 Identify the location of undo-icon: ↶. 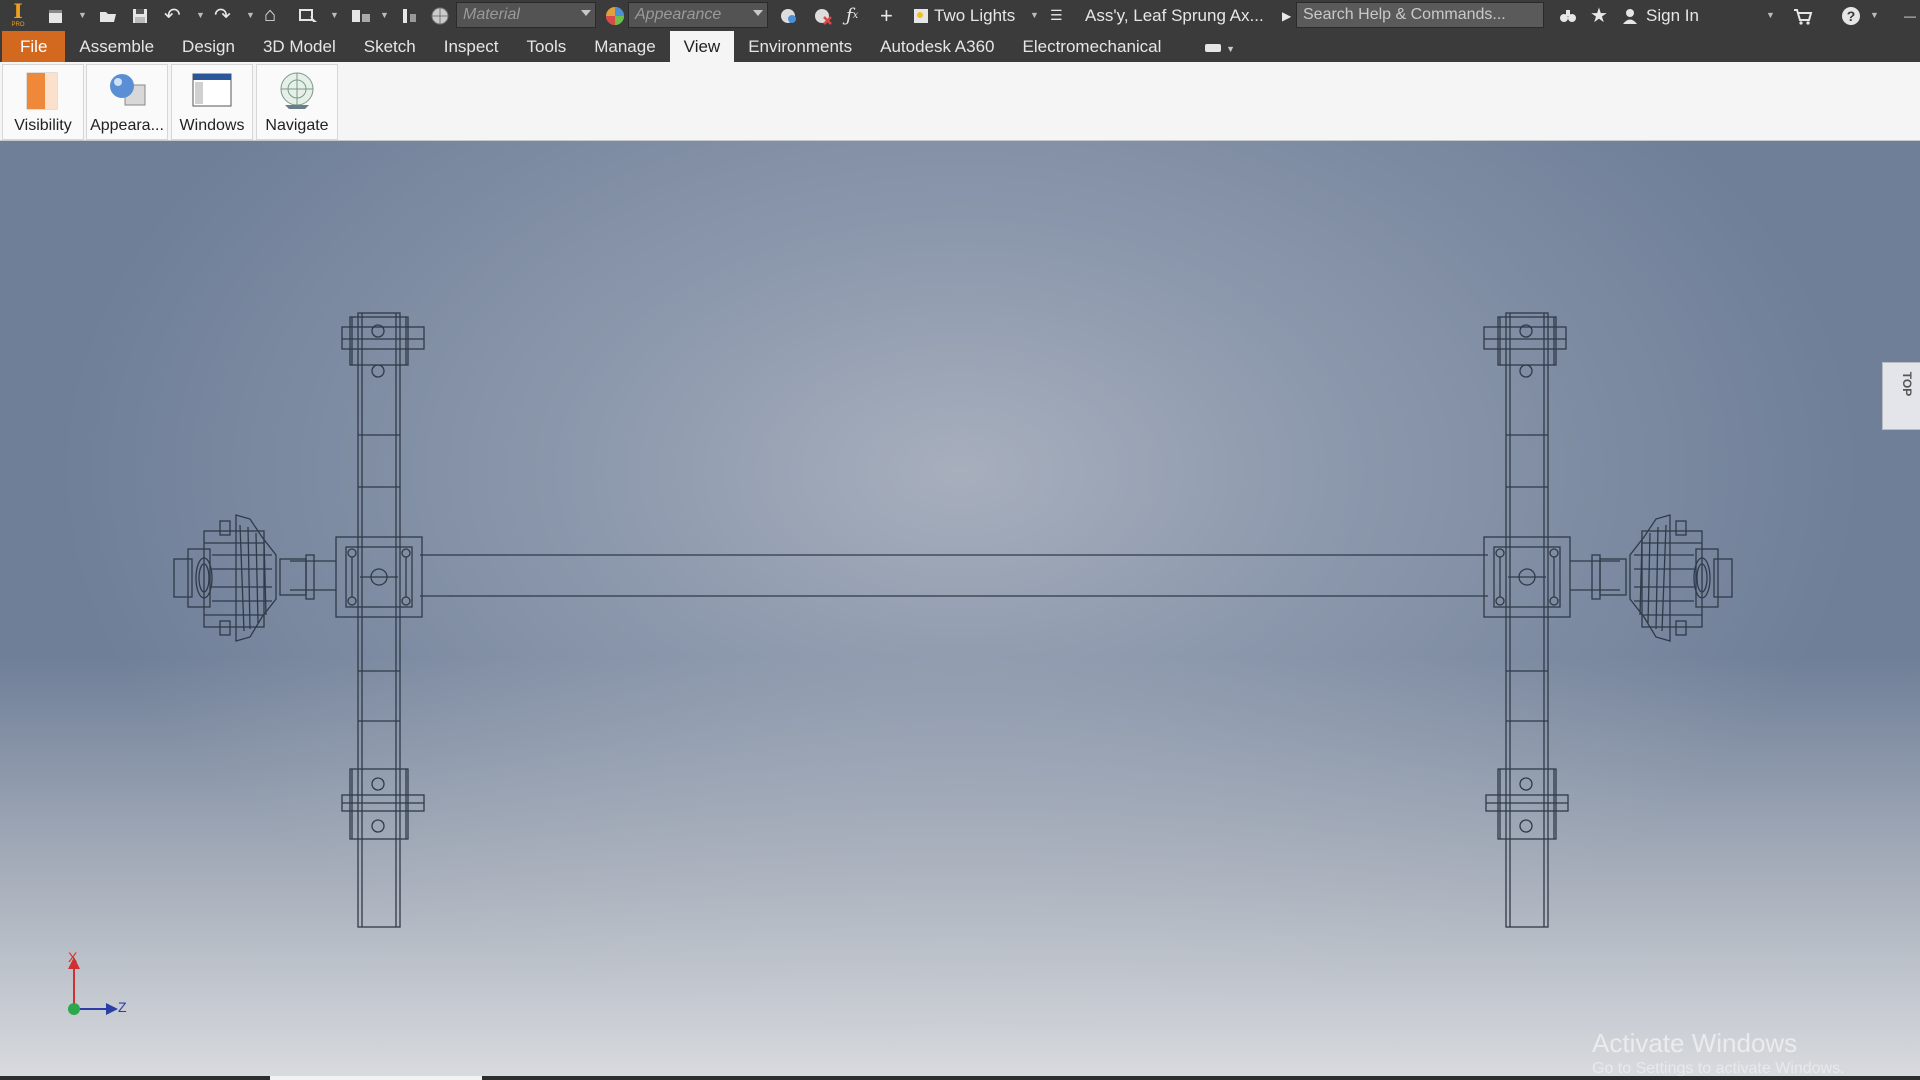
(172, 15).